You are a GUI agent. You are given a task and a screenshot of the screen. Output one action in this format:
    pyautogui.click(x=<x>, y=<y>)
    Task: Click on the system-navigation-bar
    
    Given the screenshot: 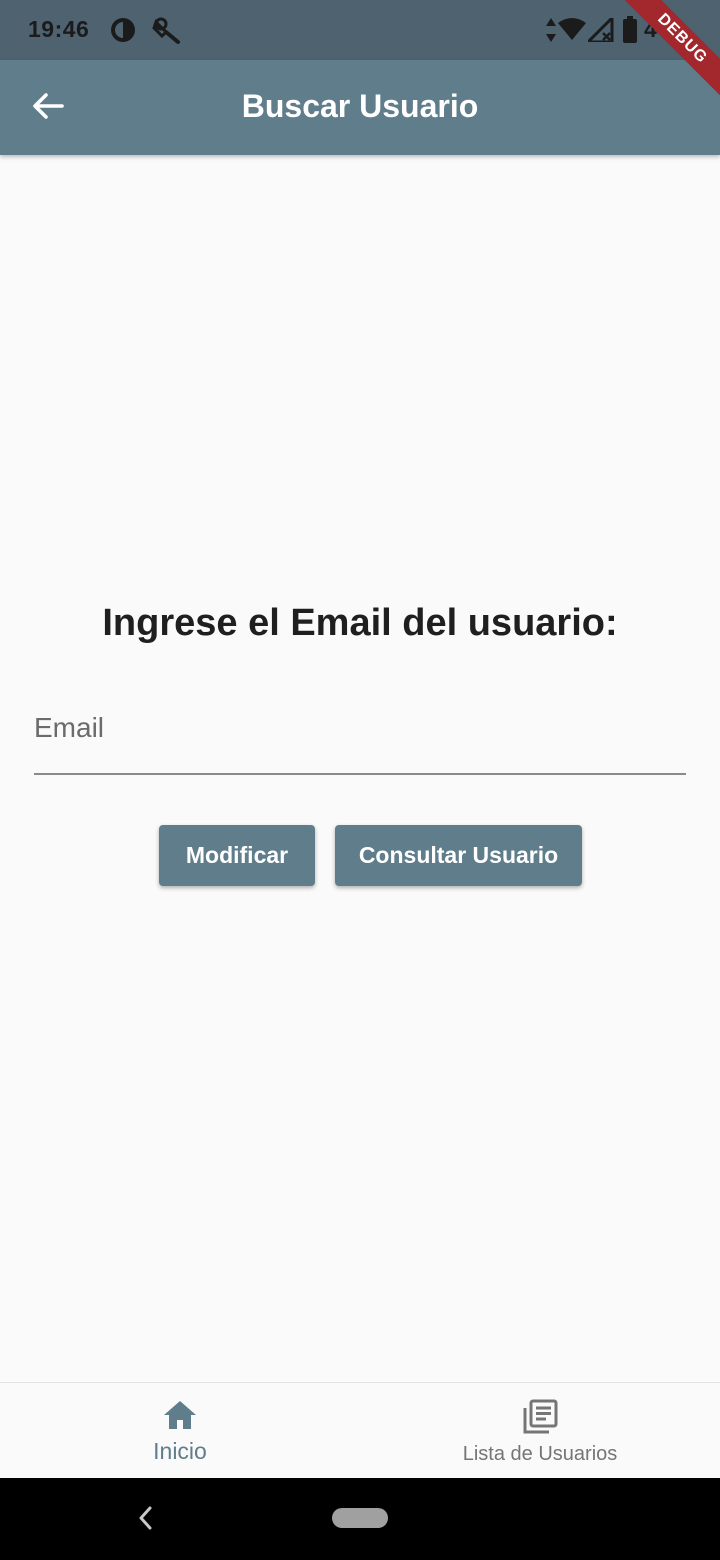 What is the action you would take?
    pyautogui.click(x=360, y=1519)
    